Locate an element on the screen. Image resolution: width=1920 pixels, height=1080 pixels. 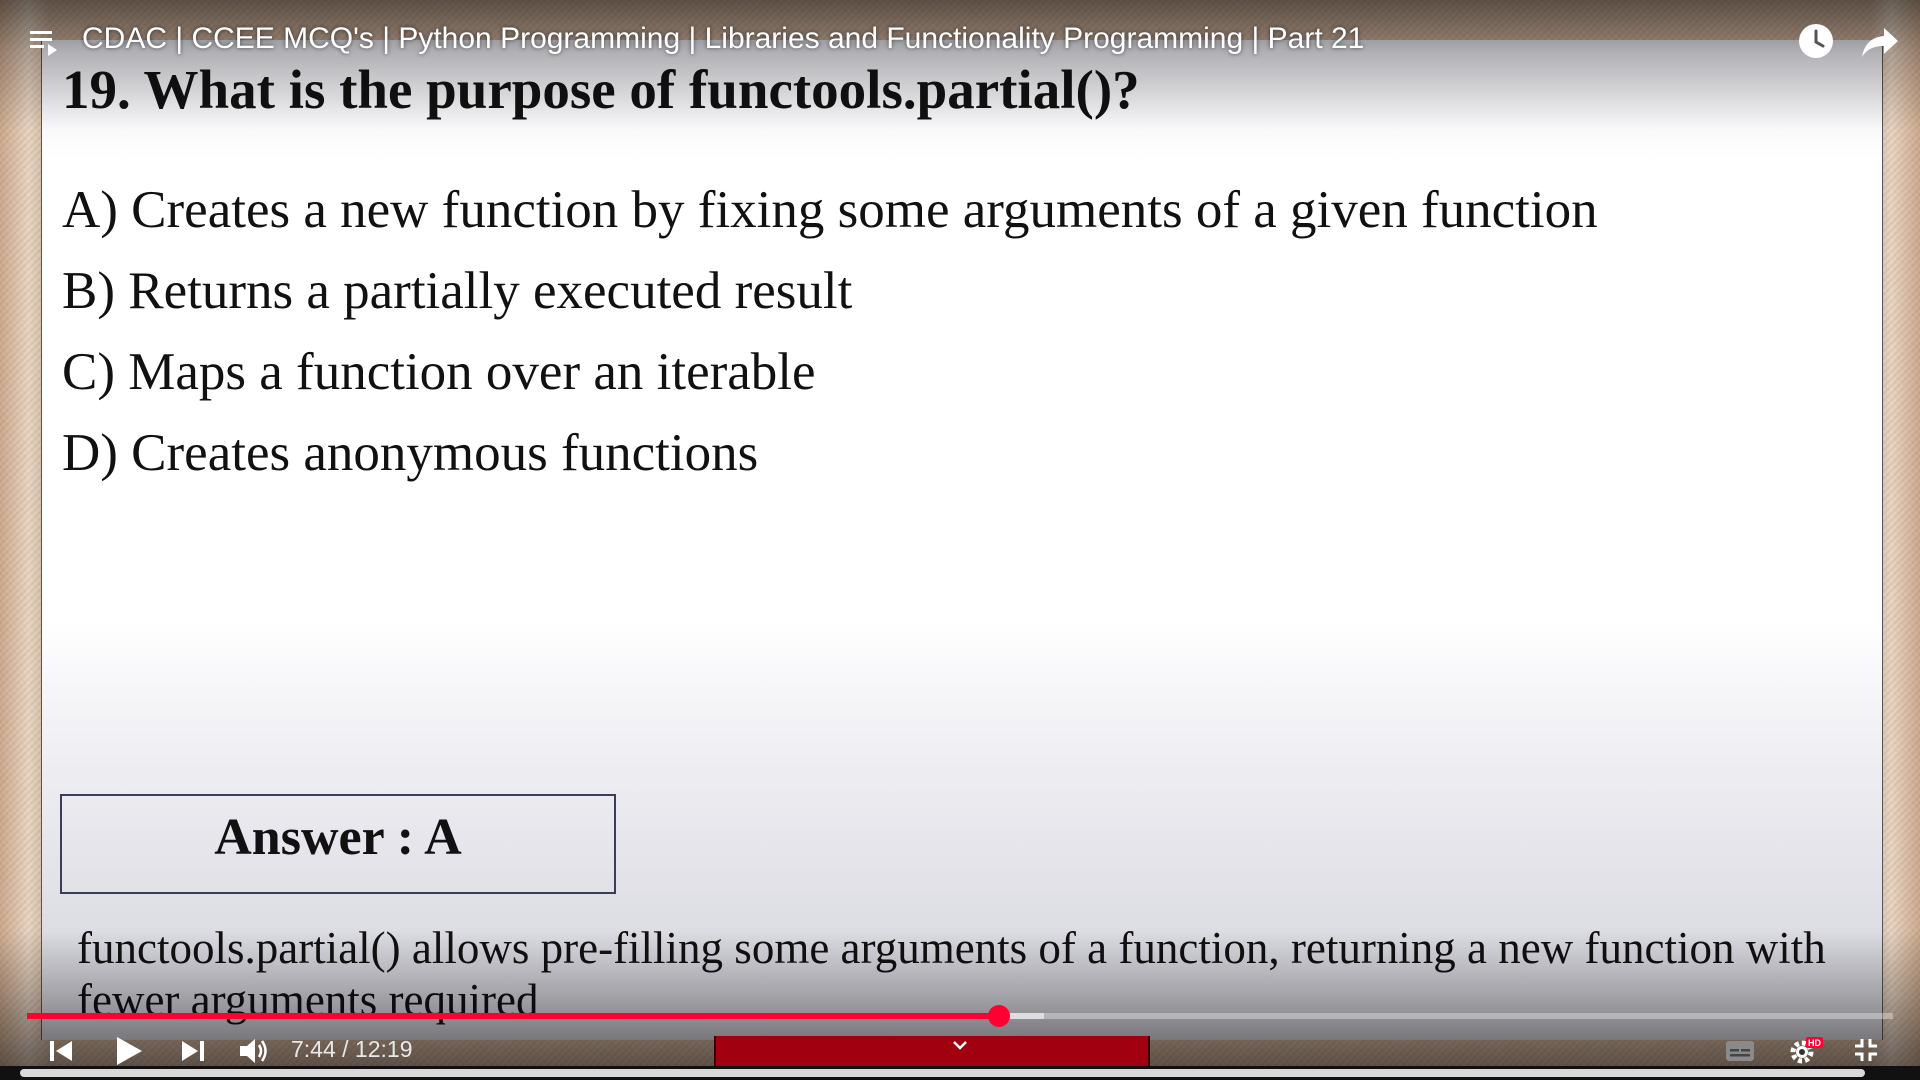
scrollbar-thumb is located at coordinates (942, 1073).